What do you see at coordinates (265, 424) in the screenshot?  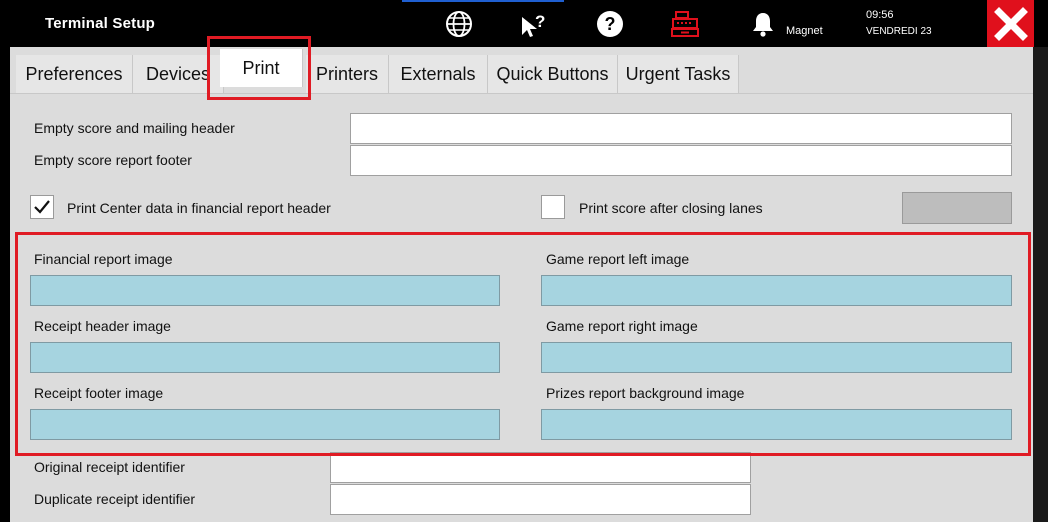 I see `receipt-footer-image-field` at bounding box center [265, 424].